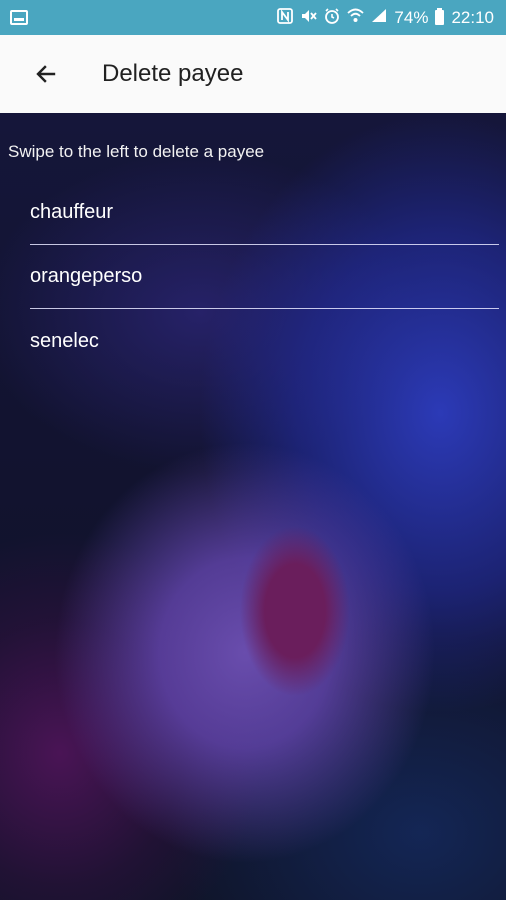 The width and height of the screenshot is (506, 900). Describe the element at coordinates (173, 73) in the screenshot. I see `page-title: Delete payee` at that location.